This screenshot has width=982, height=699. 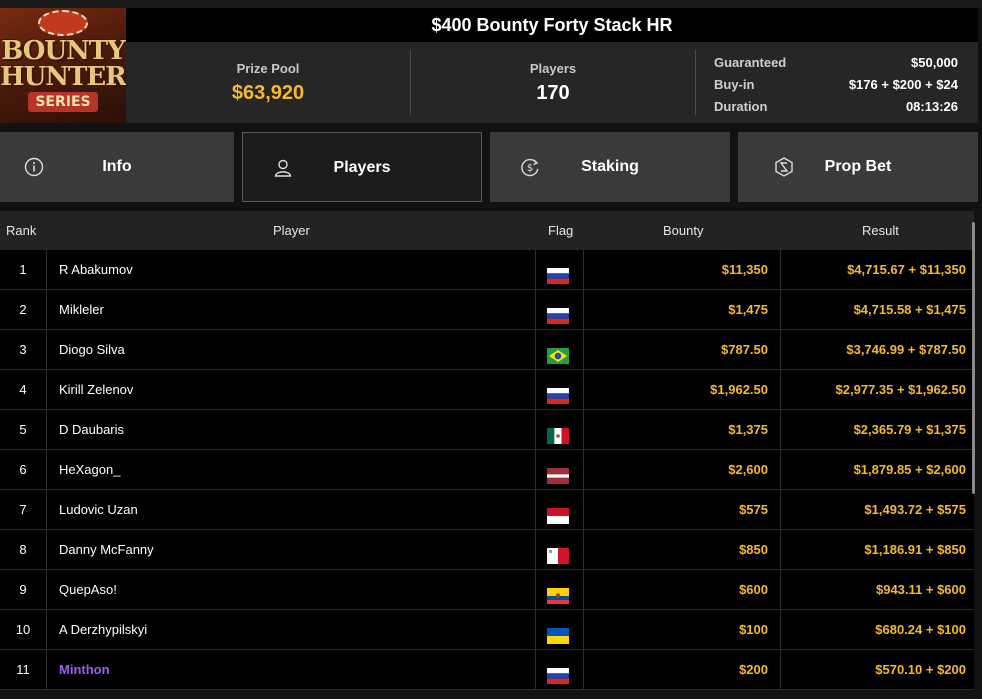 What do you see at coordinates (117, 167) in the screenshot?
I see `tab-info: Info` at bounding box center [117, 167].